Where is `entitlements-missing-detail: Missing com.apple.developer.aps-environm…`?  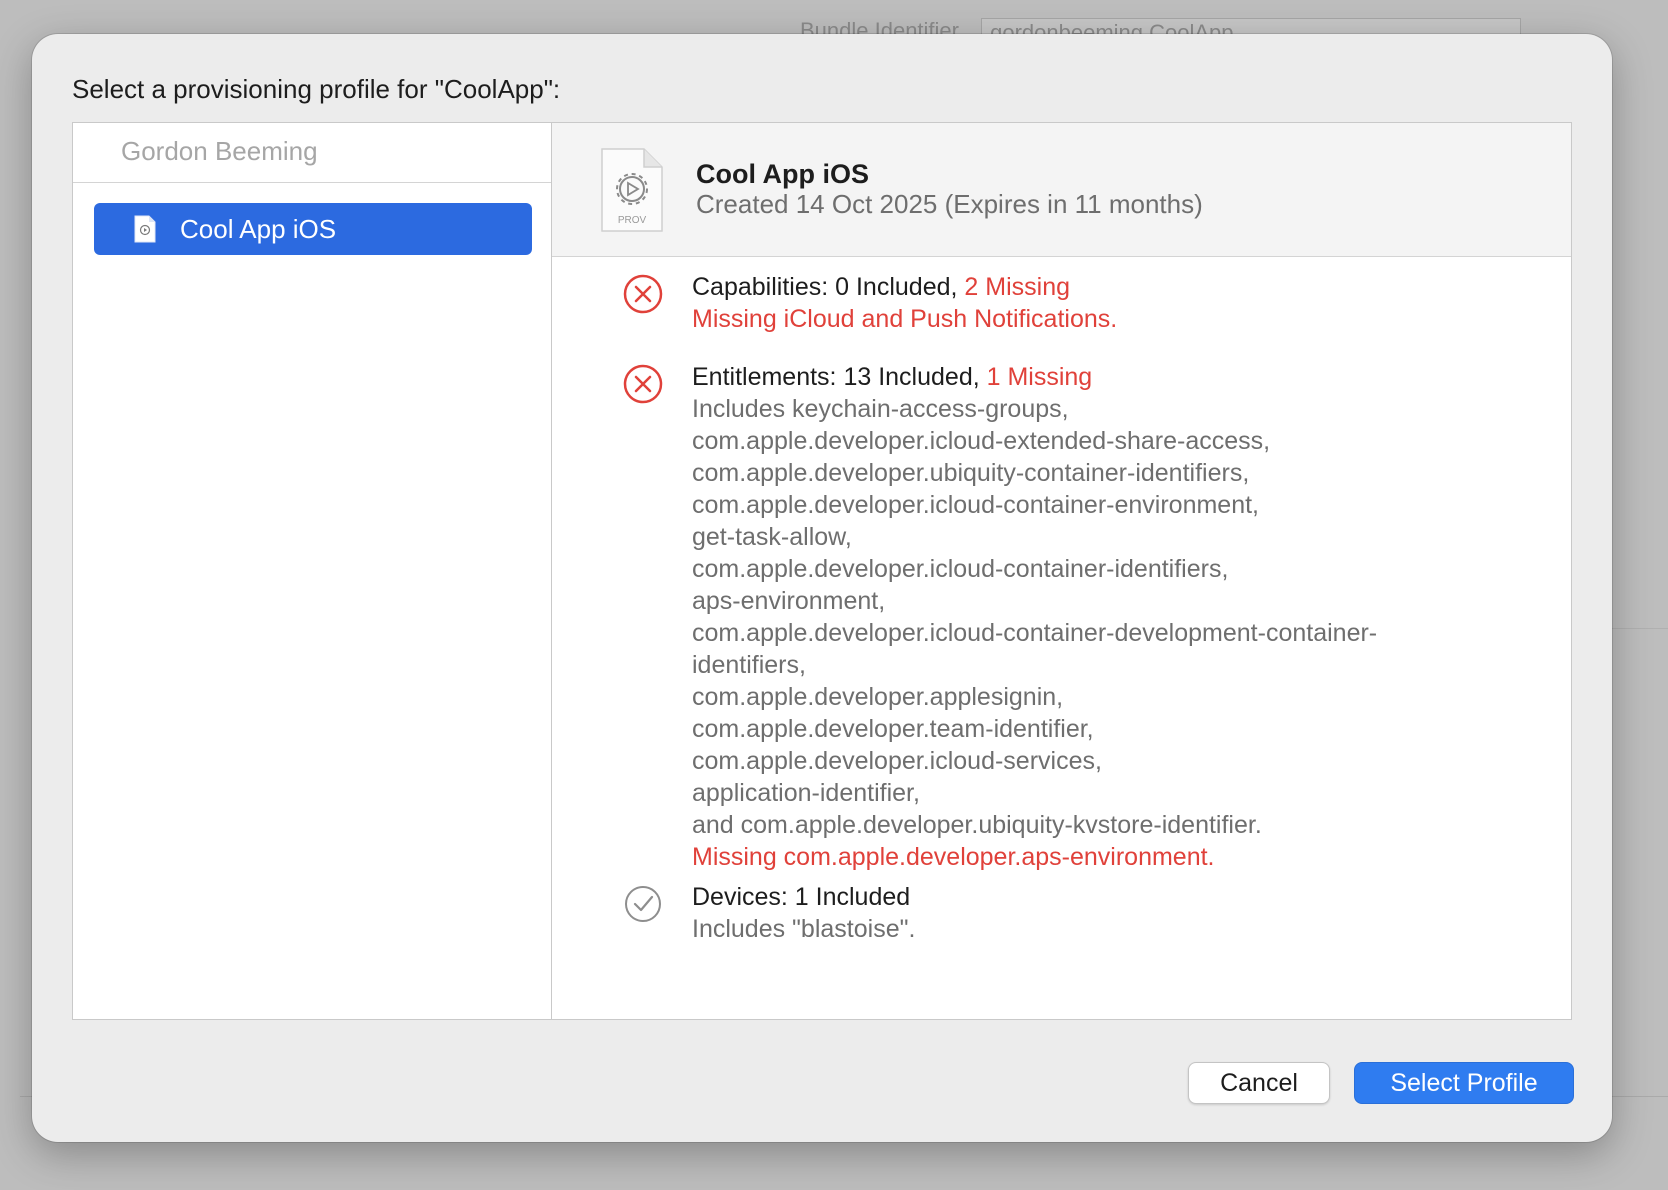 entitlements-missing-detail: Missing com.apple.developer.aps-environm… is located at coordinates (953, 857).